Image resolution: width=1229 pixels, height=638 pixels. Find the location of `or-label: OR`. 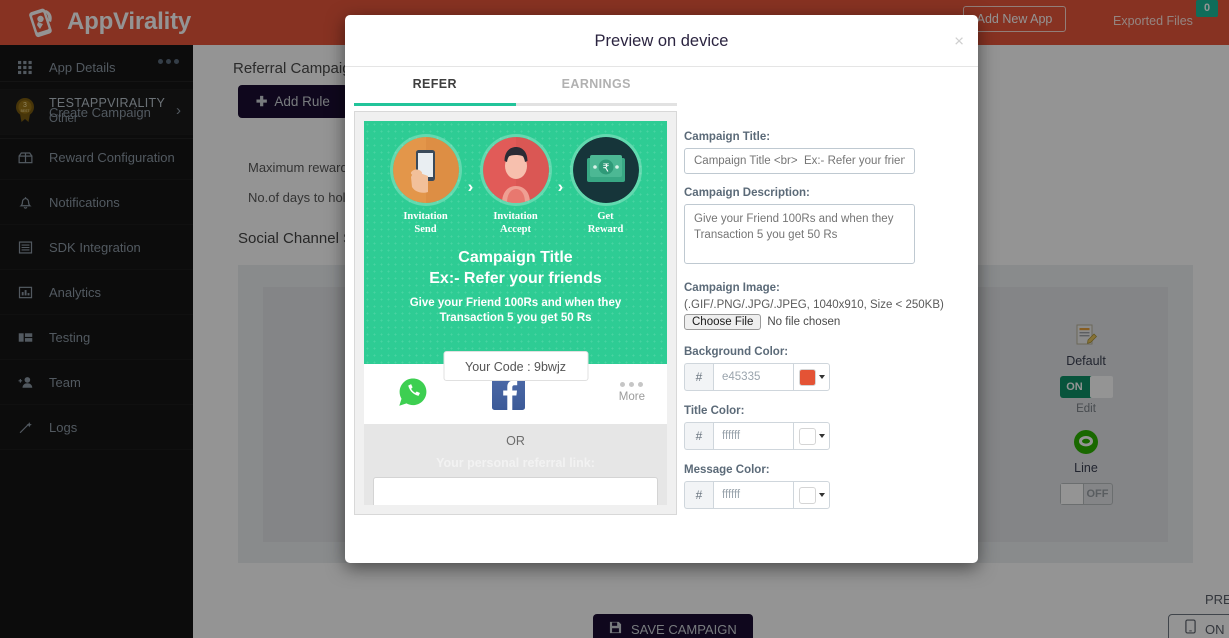

or-label: OR is located at coordinates (515, 441).